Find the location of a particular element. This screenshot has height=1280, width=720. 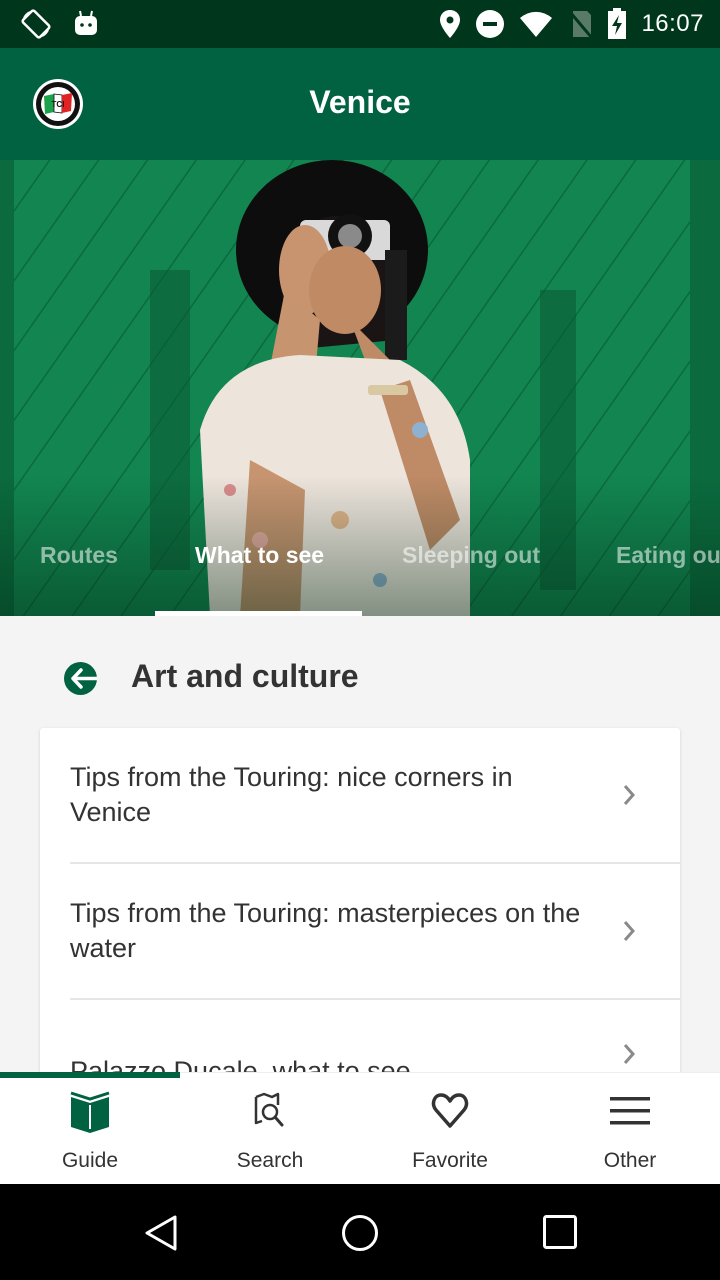

nav-other-label: Other is located at coordinates (630, 1160).